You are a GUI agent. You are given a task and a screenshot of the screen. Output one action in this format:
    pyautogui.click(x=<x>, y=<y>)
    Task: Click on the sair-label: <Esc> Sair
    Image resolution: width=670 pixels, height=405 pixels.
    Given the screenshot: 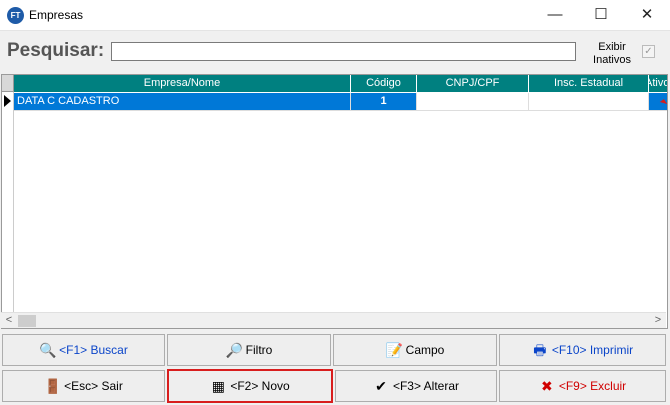 What is the action you would take?
    pyautogui.click(x=93, y=386)
    